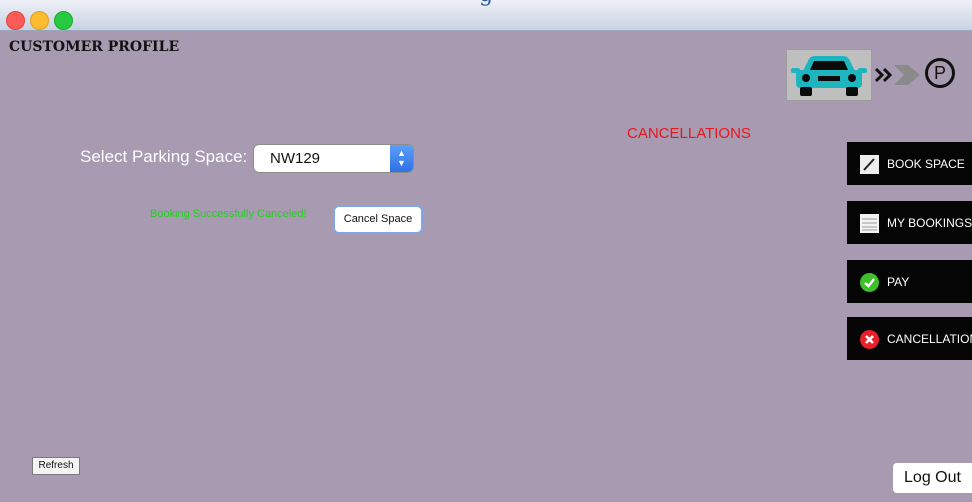 This screenshot has width=972, height=502. I want to click on sidebar-item-label: MY BOOKINGS, so click(929, 223).